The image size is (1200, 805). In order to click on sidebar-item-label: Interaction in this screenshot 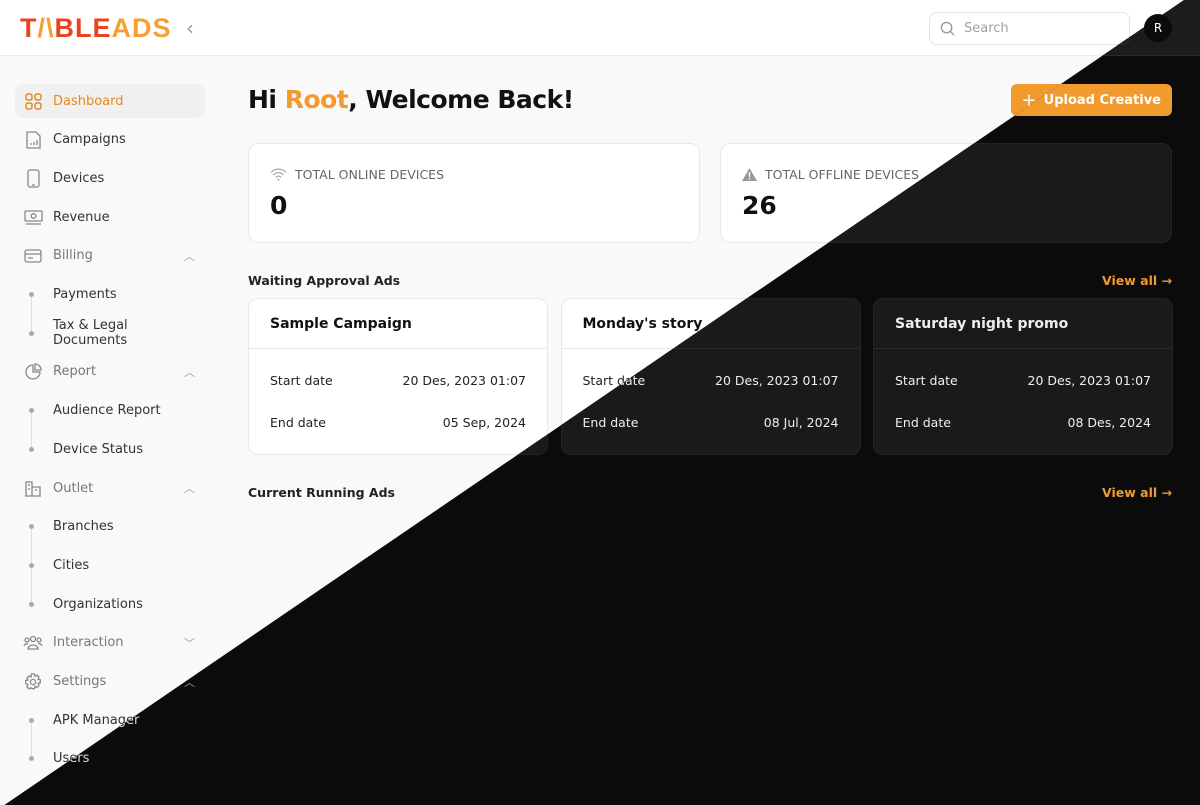, I will do `click(88, 643)`.